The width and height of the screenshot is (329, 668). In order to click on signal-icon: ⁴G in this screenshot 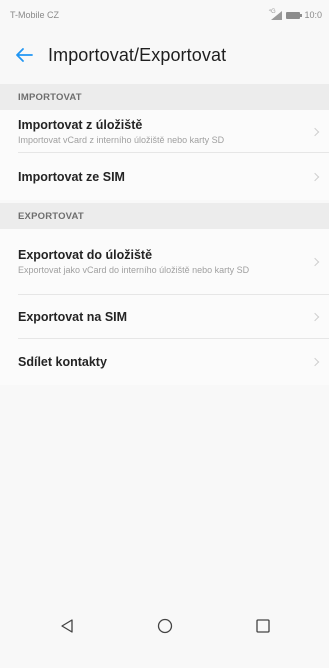, I will do `click(275, 14)`.